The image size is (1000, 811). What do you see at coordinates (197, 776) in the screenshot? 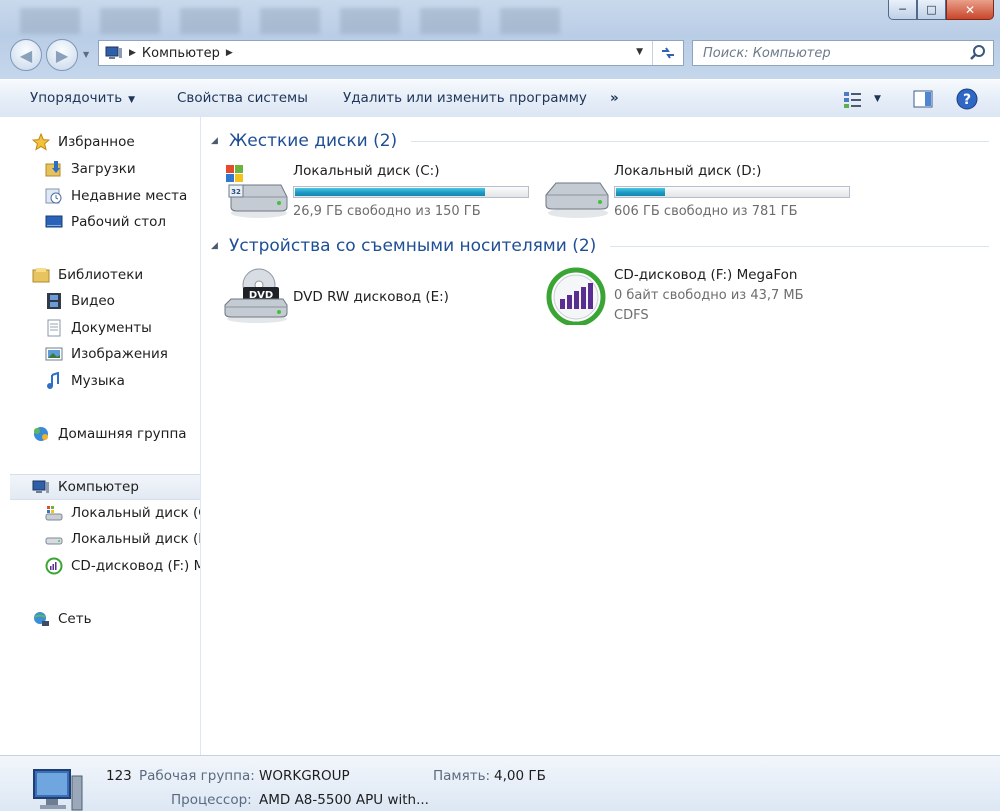
I see `workgroup-label: Рабочая группа:` at bounding box center [197, 776].